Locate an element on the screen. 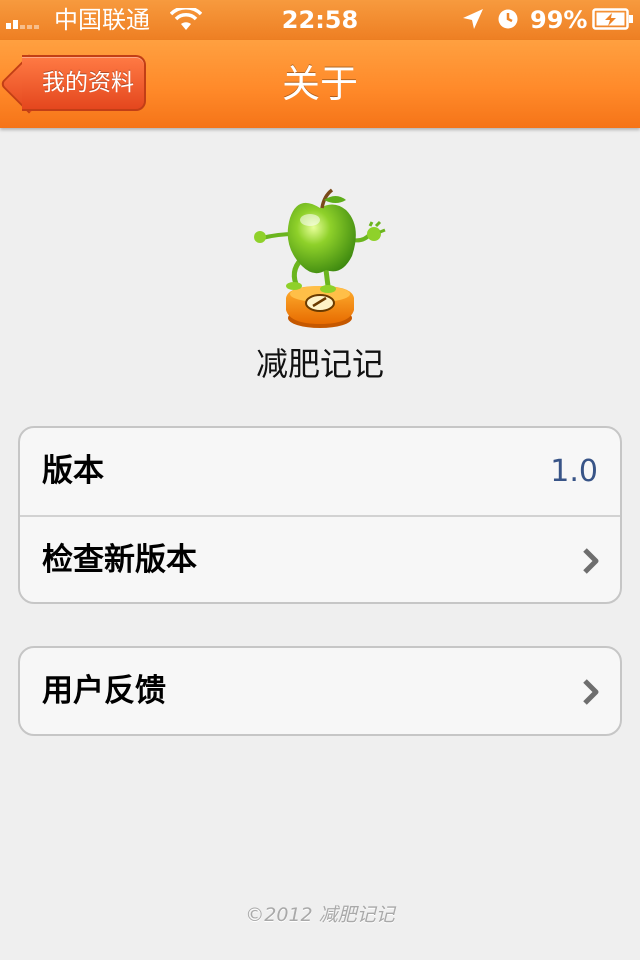  version-label: 版本 is located at coordinates (73, 471).